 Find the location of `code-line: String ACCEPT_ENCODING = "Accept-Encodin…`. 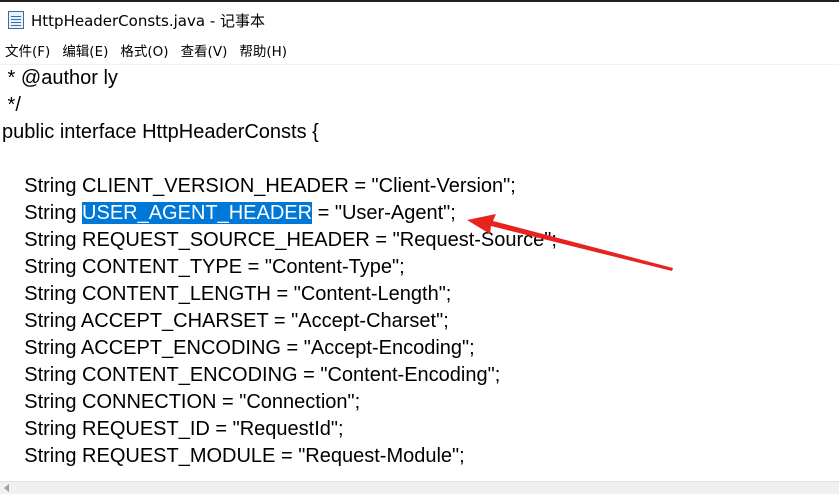

code-line: String ACCEPT_ENCODING = "Accept-Encodin… is located at coordinates (238, 348).